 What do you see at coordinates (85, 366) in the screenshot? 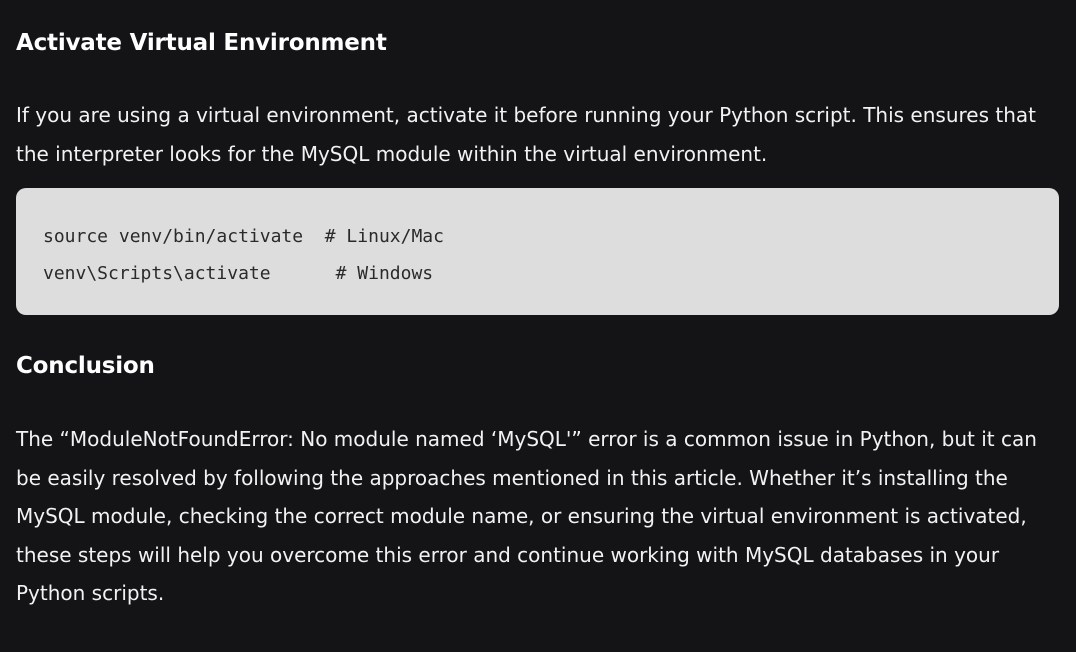
I see `section-heading-conclusion: Conclusion` at bounding box center [85, 366].